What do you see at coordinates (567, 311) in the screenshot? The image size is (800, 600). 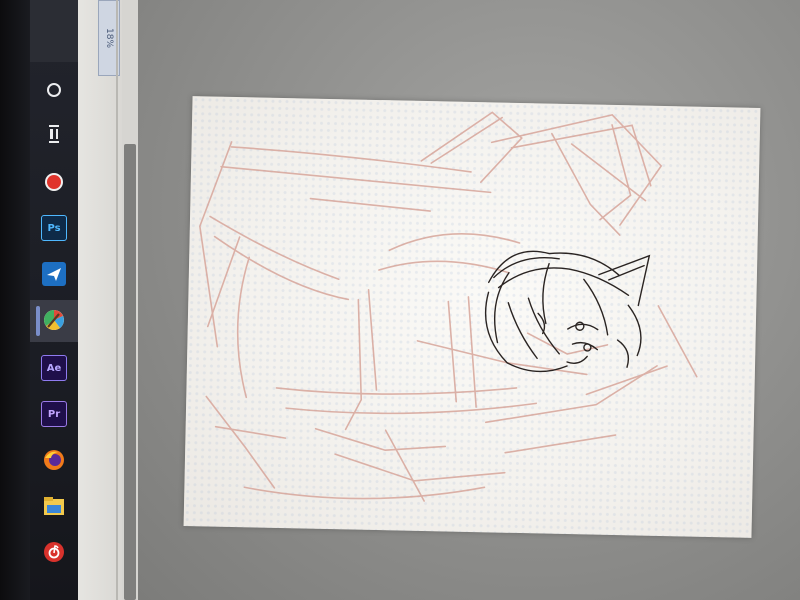 I see `lineart-layer` at bounding box center [567, 311].